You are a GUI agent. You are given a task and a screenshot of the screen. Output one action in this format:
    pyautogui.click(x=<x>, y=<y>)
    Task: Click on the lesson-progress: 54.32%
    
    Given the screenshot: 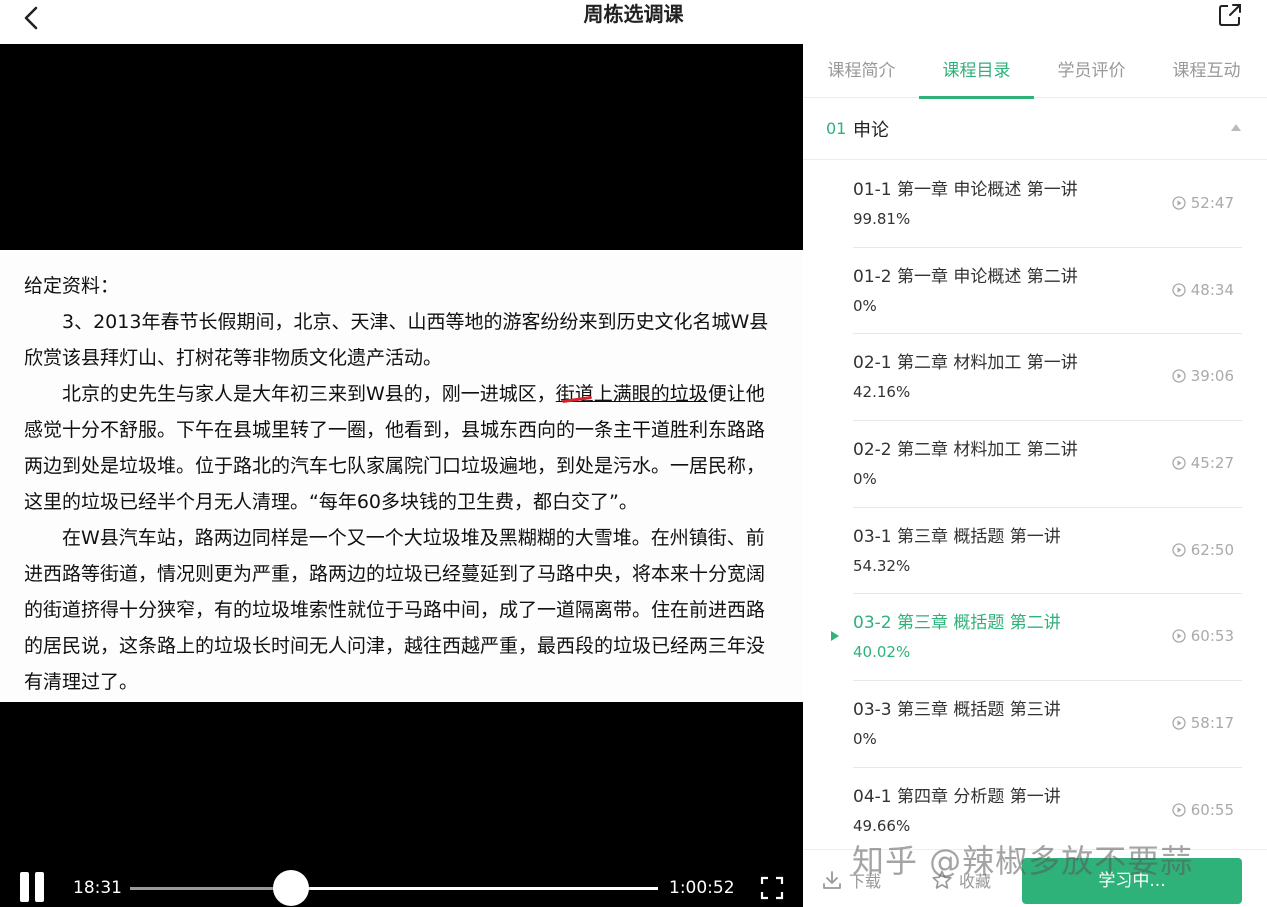 What is the action you would take?
    pyautogui.click(x=882, y=565)
    